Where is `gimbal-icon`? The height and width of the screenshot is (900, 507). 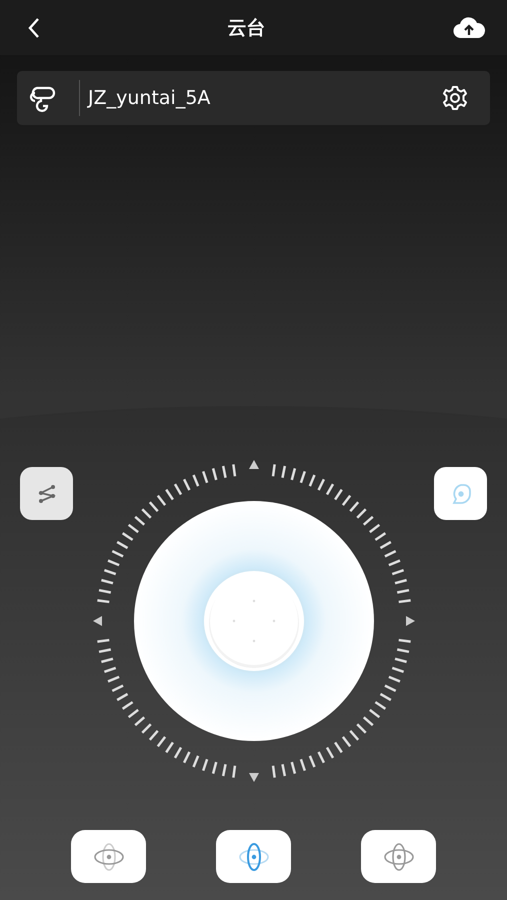
gimbal-icon is located at coordinates (43, 98).